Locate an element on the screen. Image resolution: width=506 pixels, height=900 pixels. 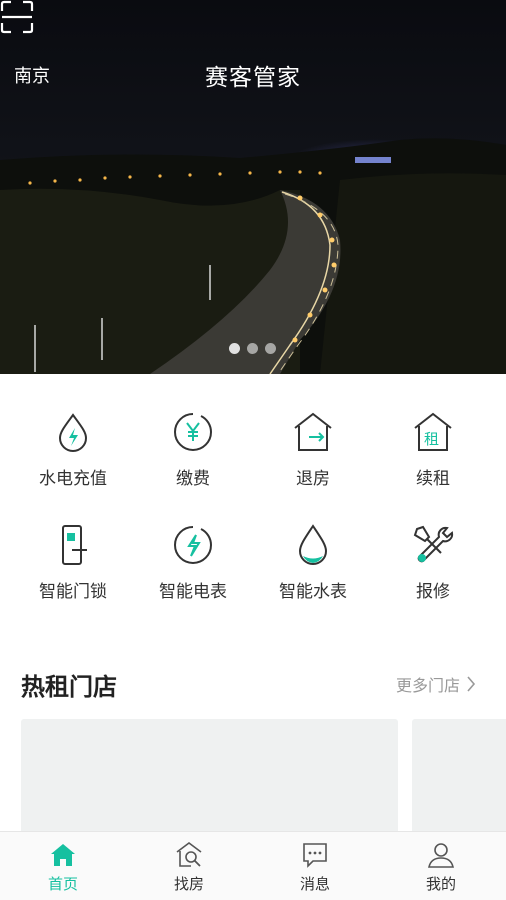
house-checkout-icon is located at coordinates (313, 431).